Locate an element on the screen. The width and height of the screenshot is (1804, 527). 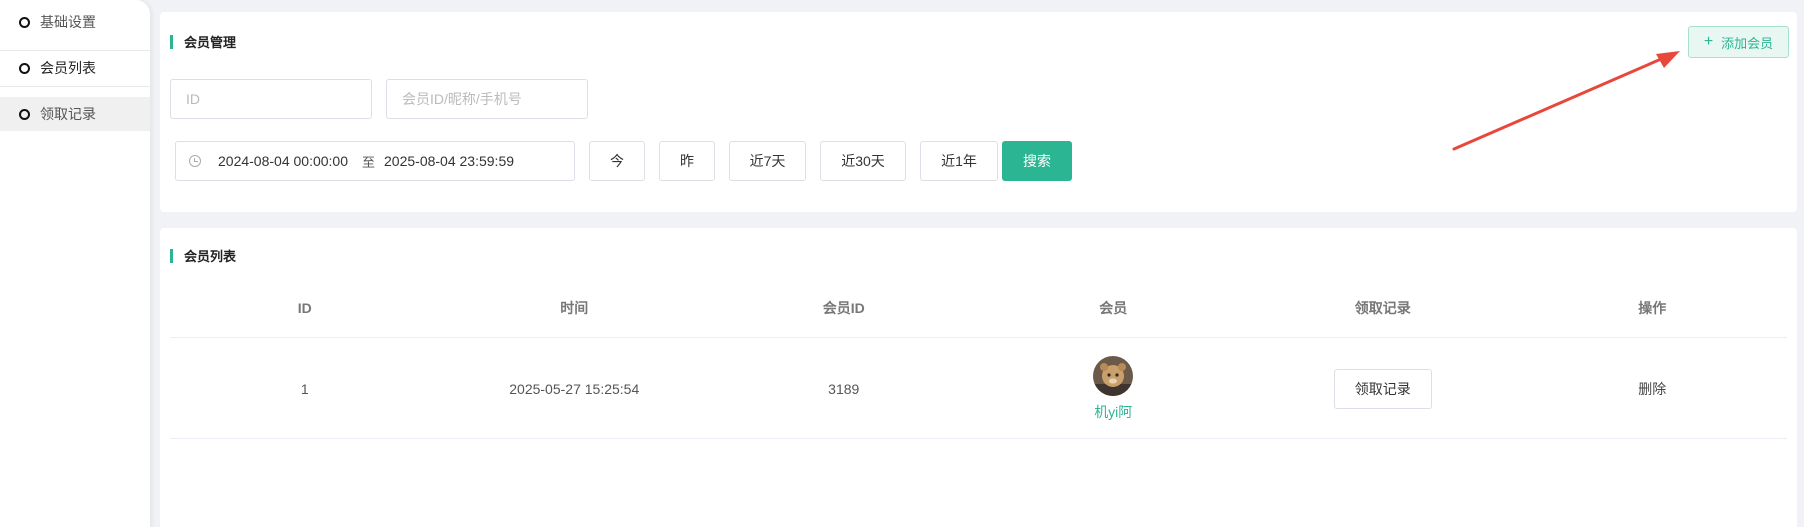
sidebar-item-label: 领取记录 is located at coordinates (68, 114).